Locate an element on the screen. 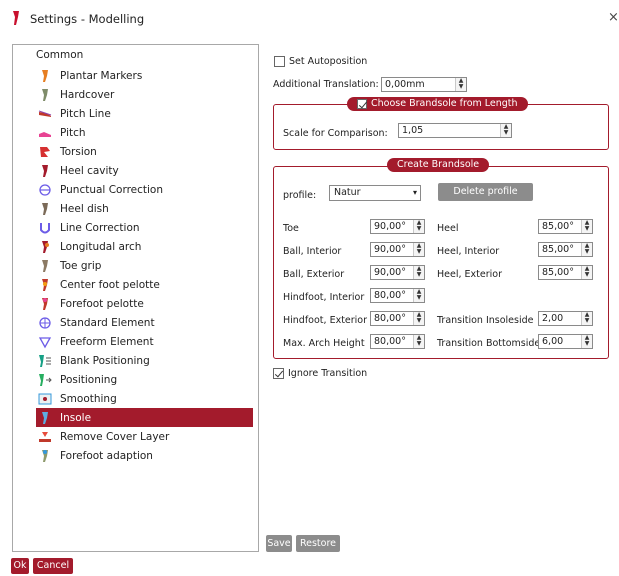  profile-select: Natur ▾ is located at coordinates (375, 193).